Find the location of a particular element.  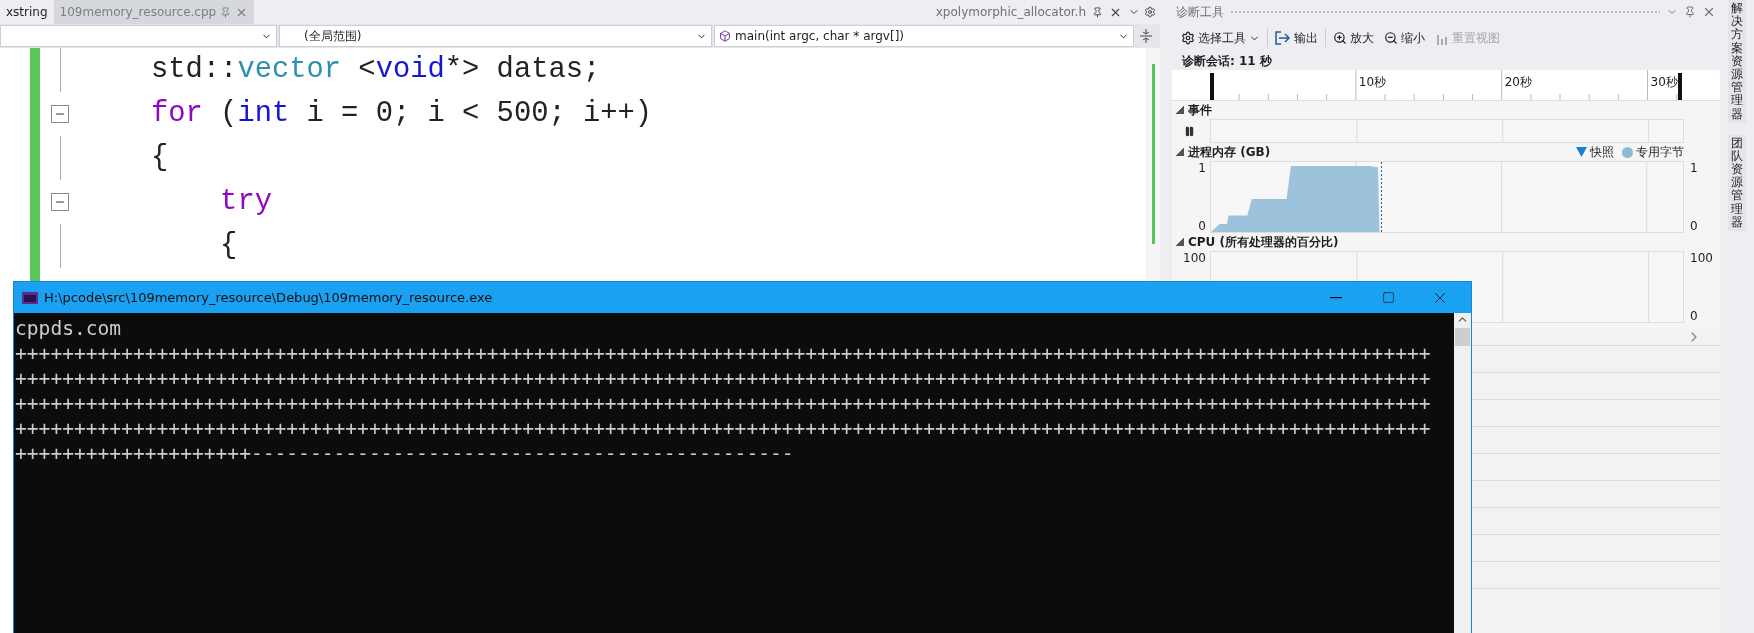

window-title: H:\pcode\src\109memory_resource\Debug\109memory_resource.exe is located at coordinates (268, 297).